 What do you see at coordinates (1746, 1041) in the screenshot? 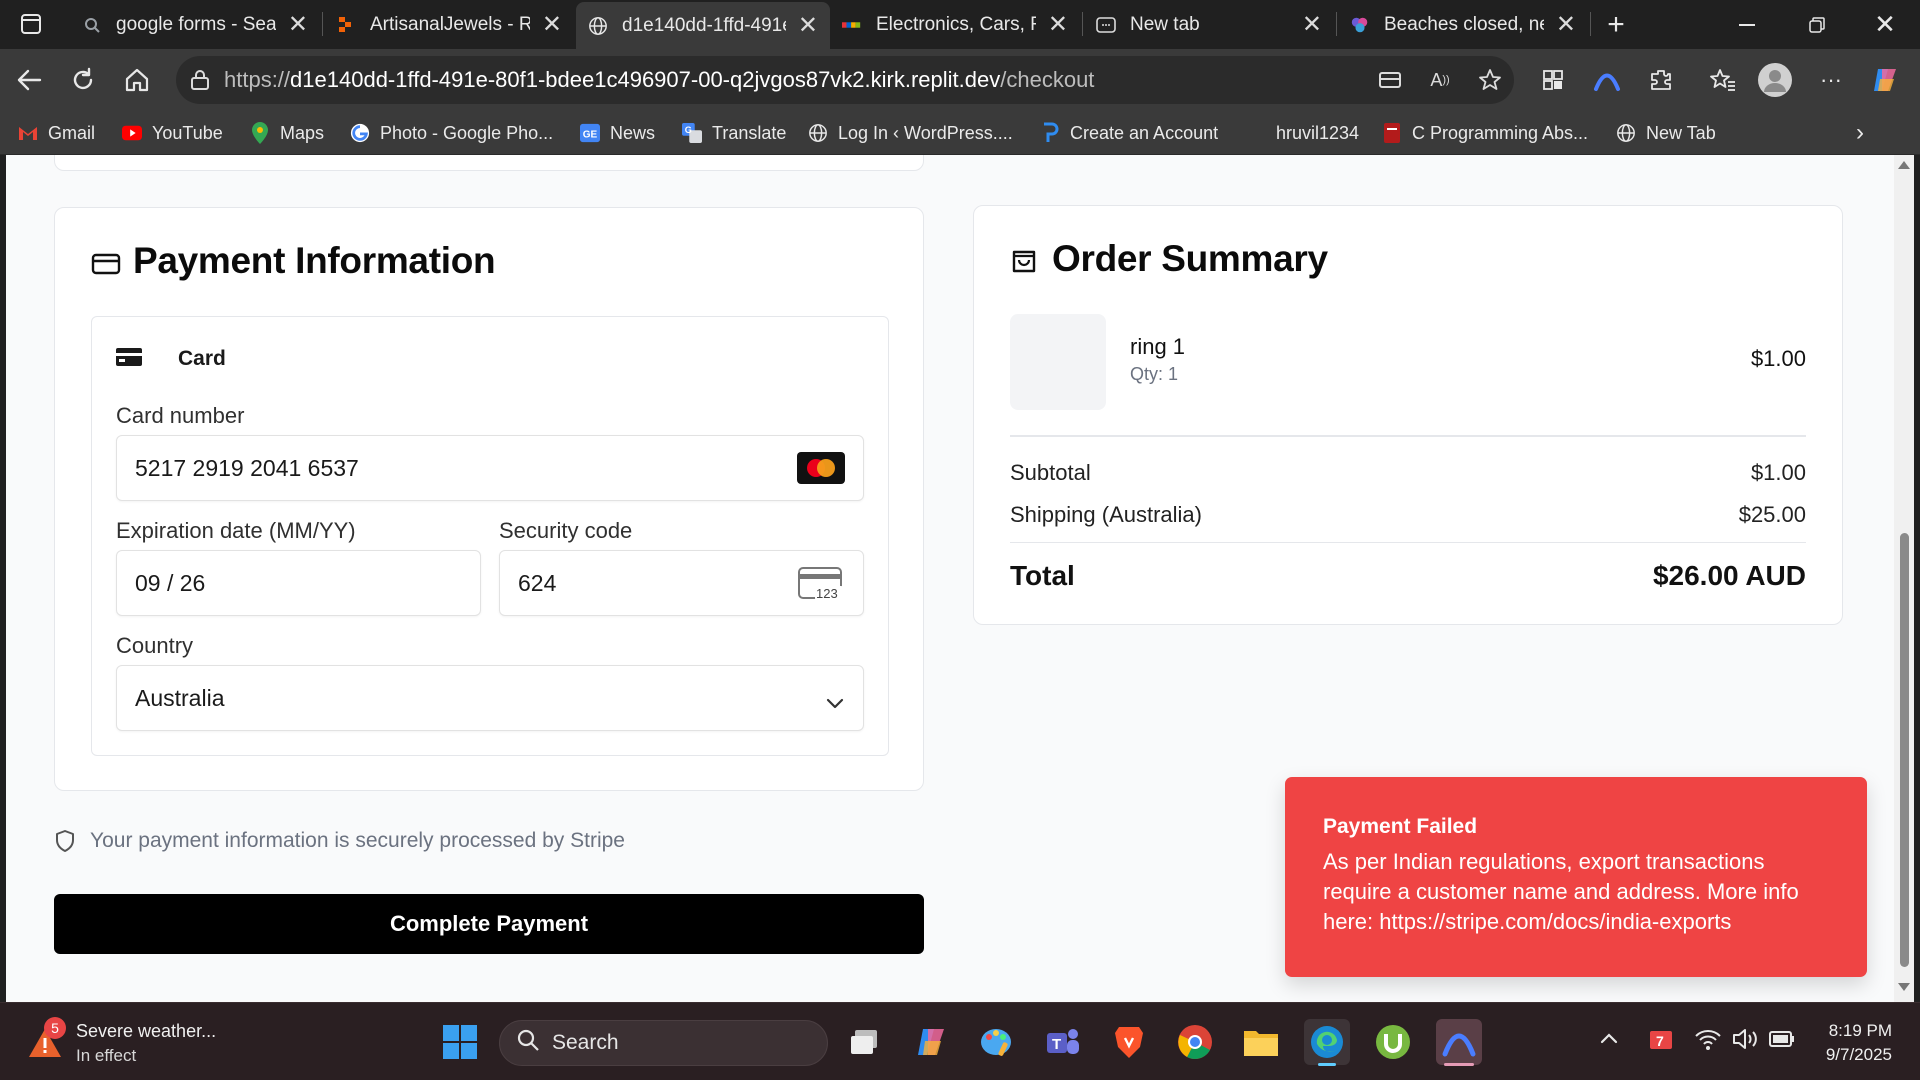
I see `volume-icon` at bounding box center [1746, 1041].